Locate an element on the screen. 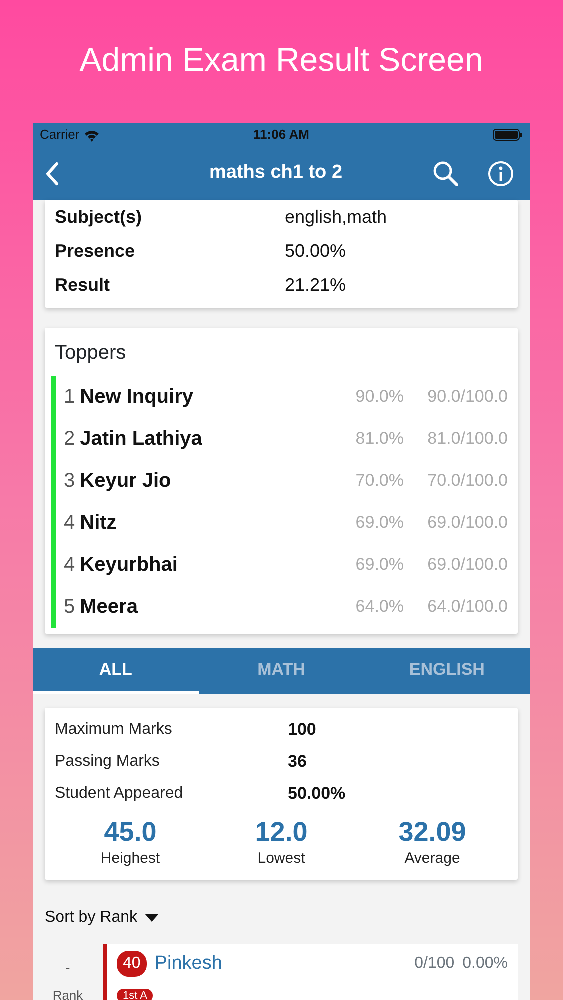 The width and height of the screenshot is (563, 1000). wifi-icon is located at coordinates (92, 135).